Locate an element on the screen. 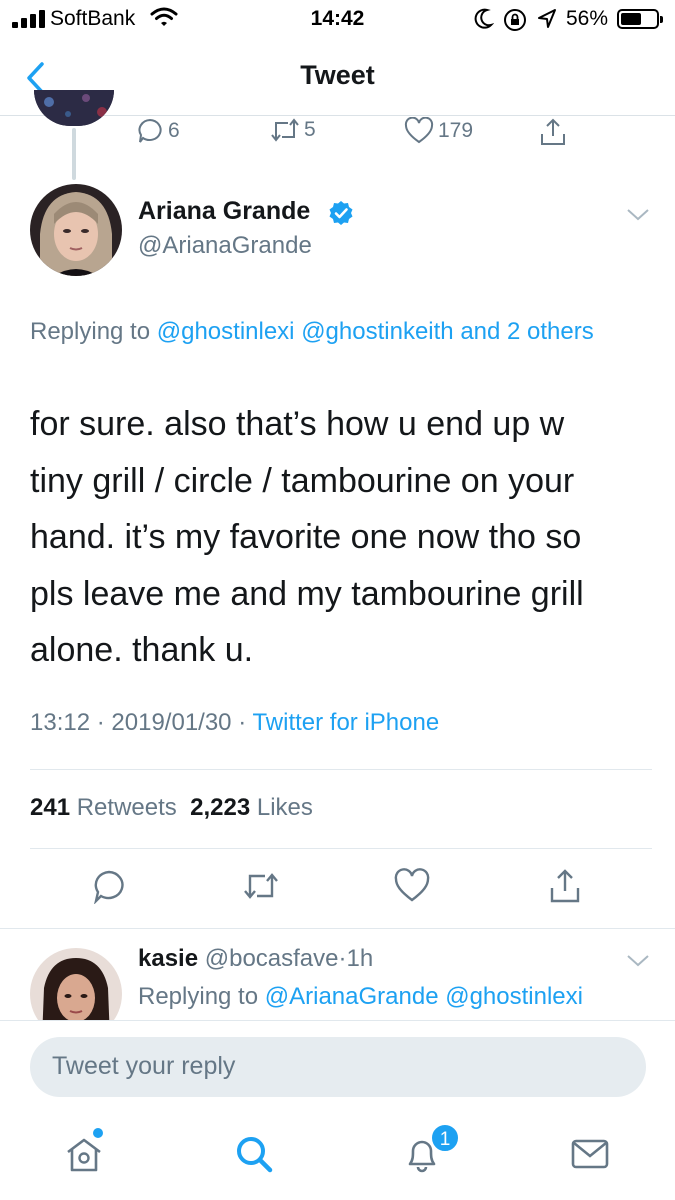 The image size is (675, 1200). do-not-disturb-icon is located at coordinates (484, 18).